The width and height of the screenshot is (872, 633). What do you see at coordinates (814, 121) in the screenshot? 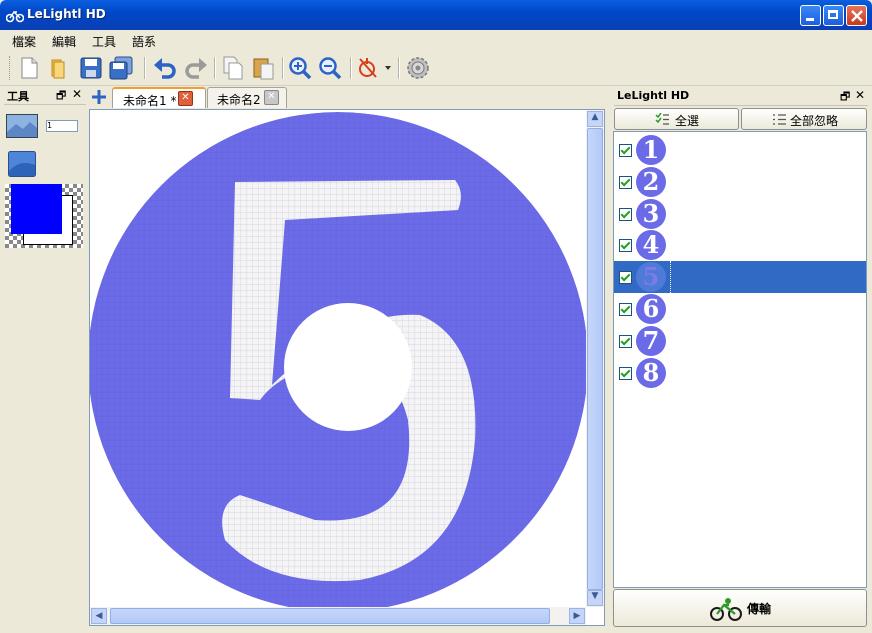
I see `ignore-all-label: 全部忽略` at bounding box center [814, 121].